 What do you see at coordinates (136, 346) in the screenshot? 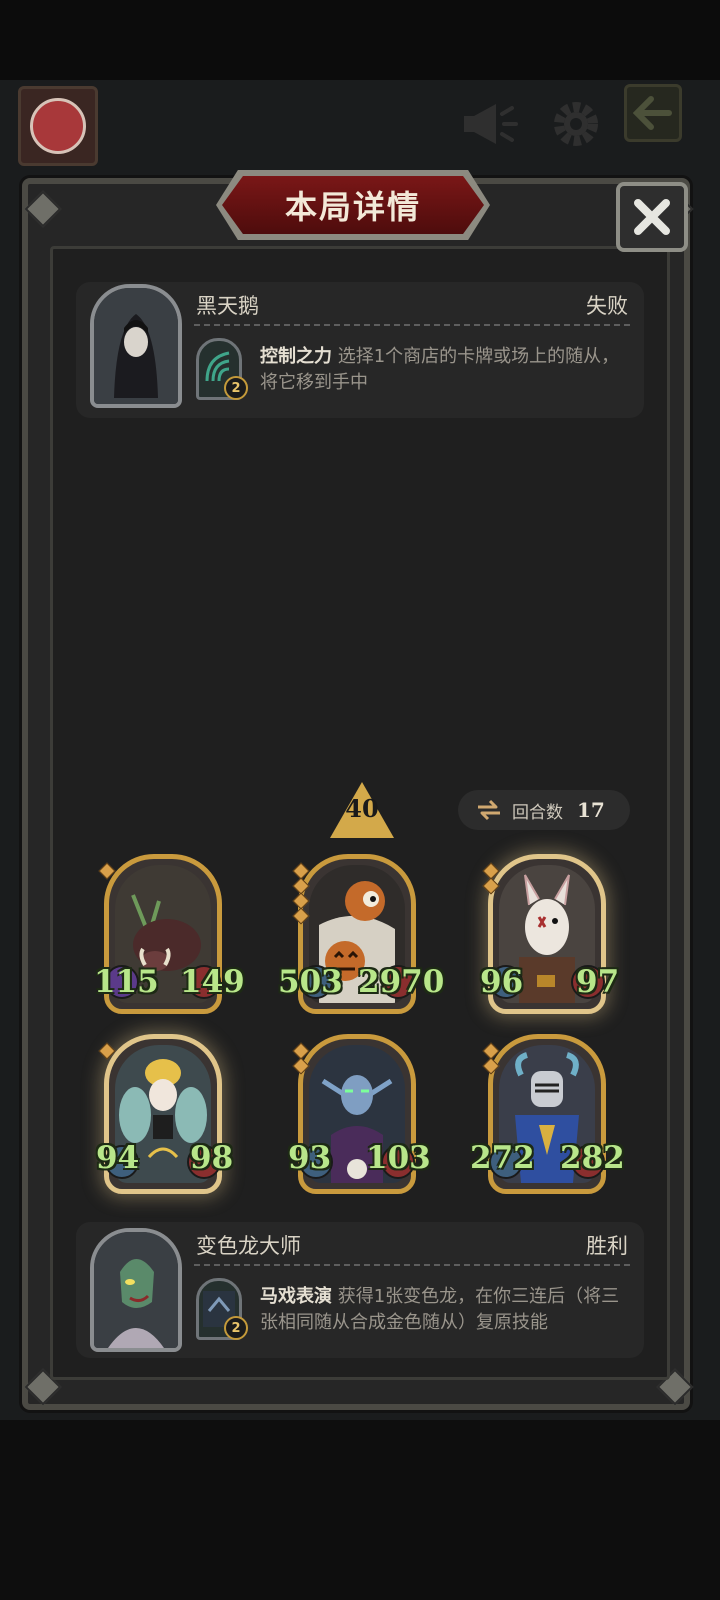
I see `opponent-portrait` at bounding box center [136, 346].